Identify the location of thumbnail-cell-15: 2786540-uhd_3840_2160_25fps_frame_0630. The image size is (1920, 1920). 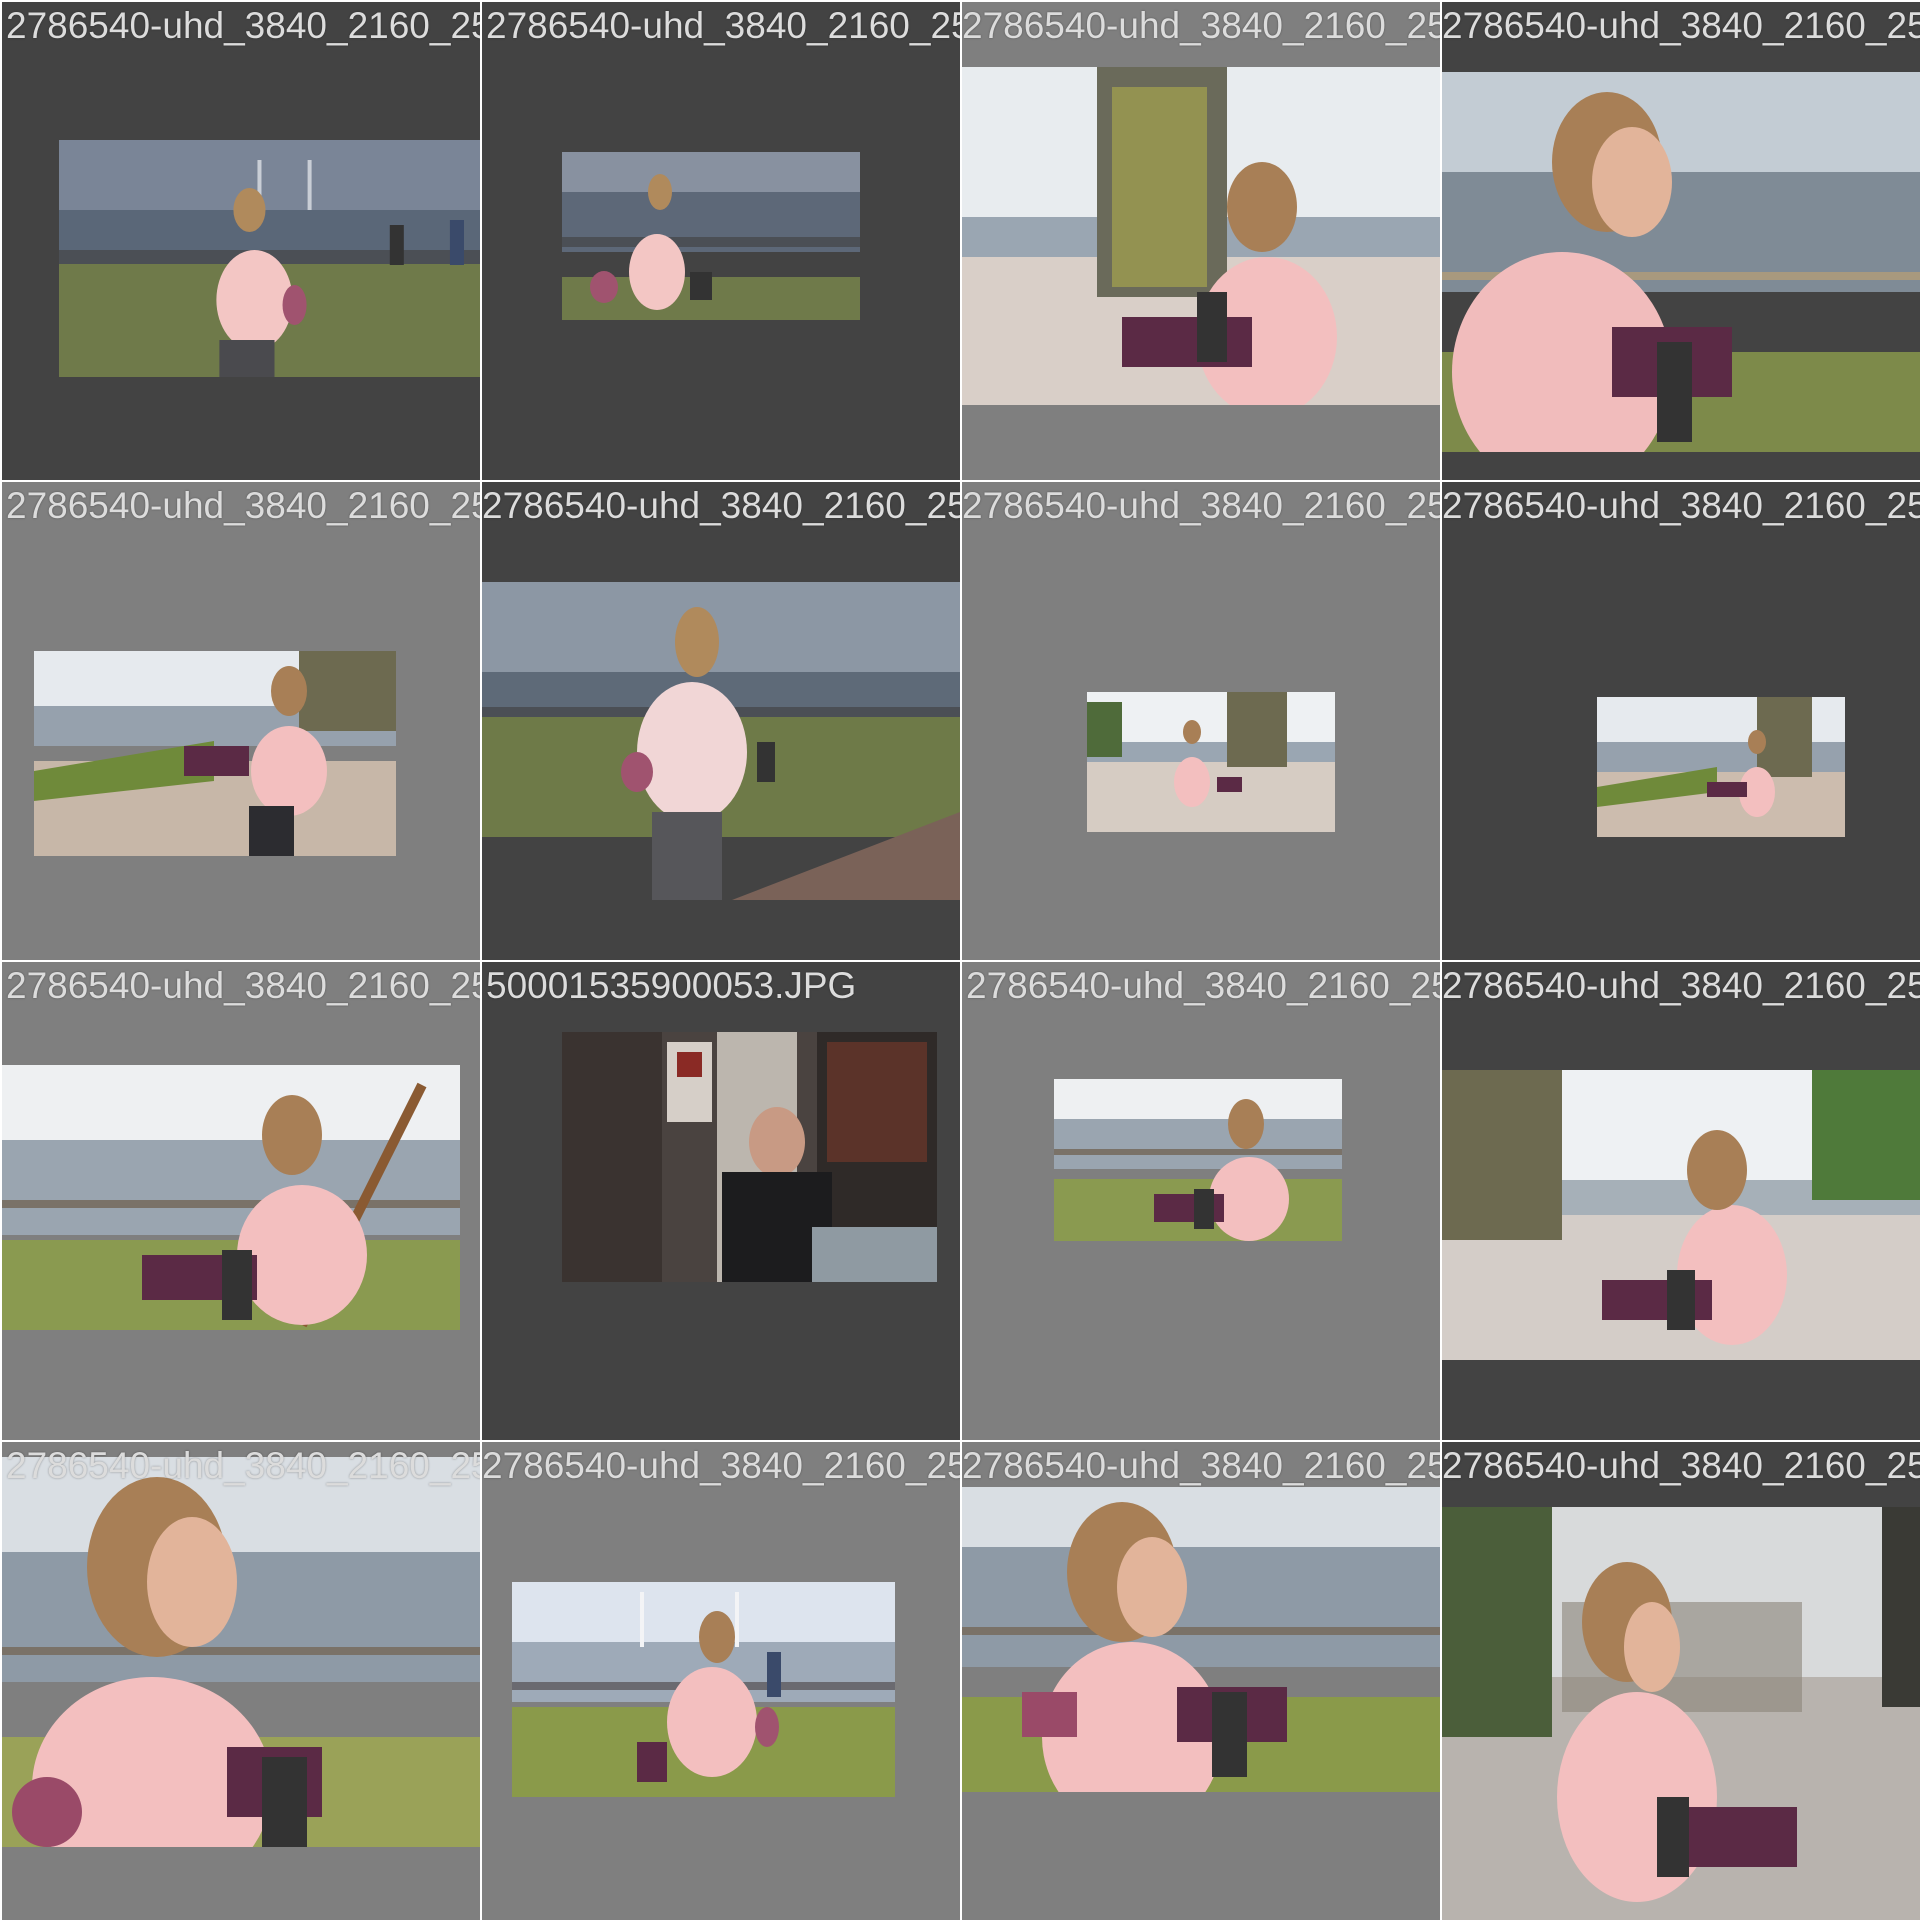
(1201, 1681).